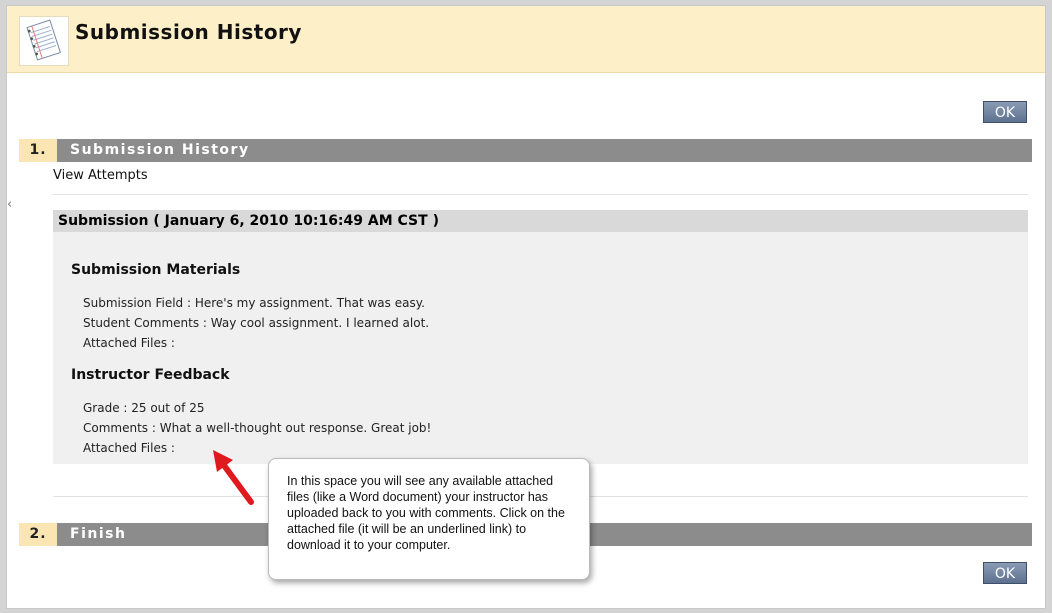  Describe the element at coordinates (1005, 573) in the screenshot. I see `ok-button-bottom: OK` at that location.